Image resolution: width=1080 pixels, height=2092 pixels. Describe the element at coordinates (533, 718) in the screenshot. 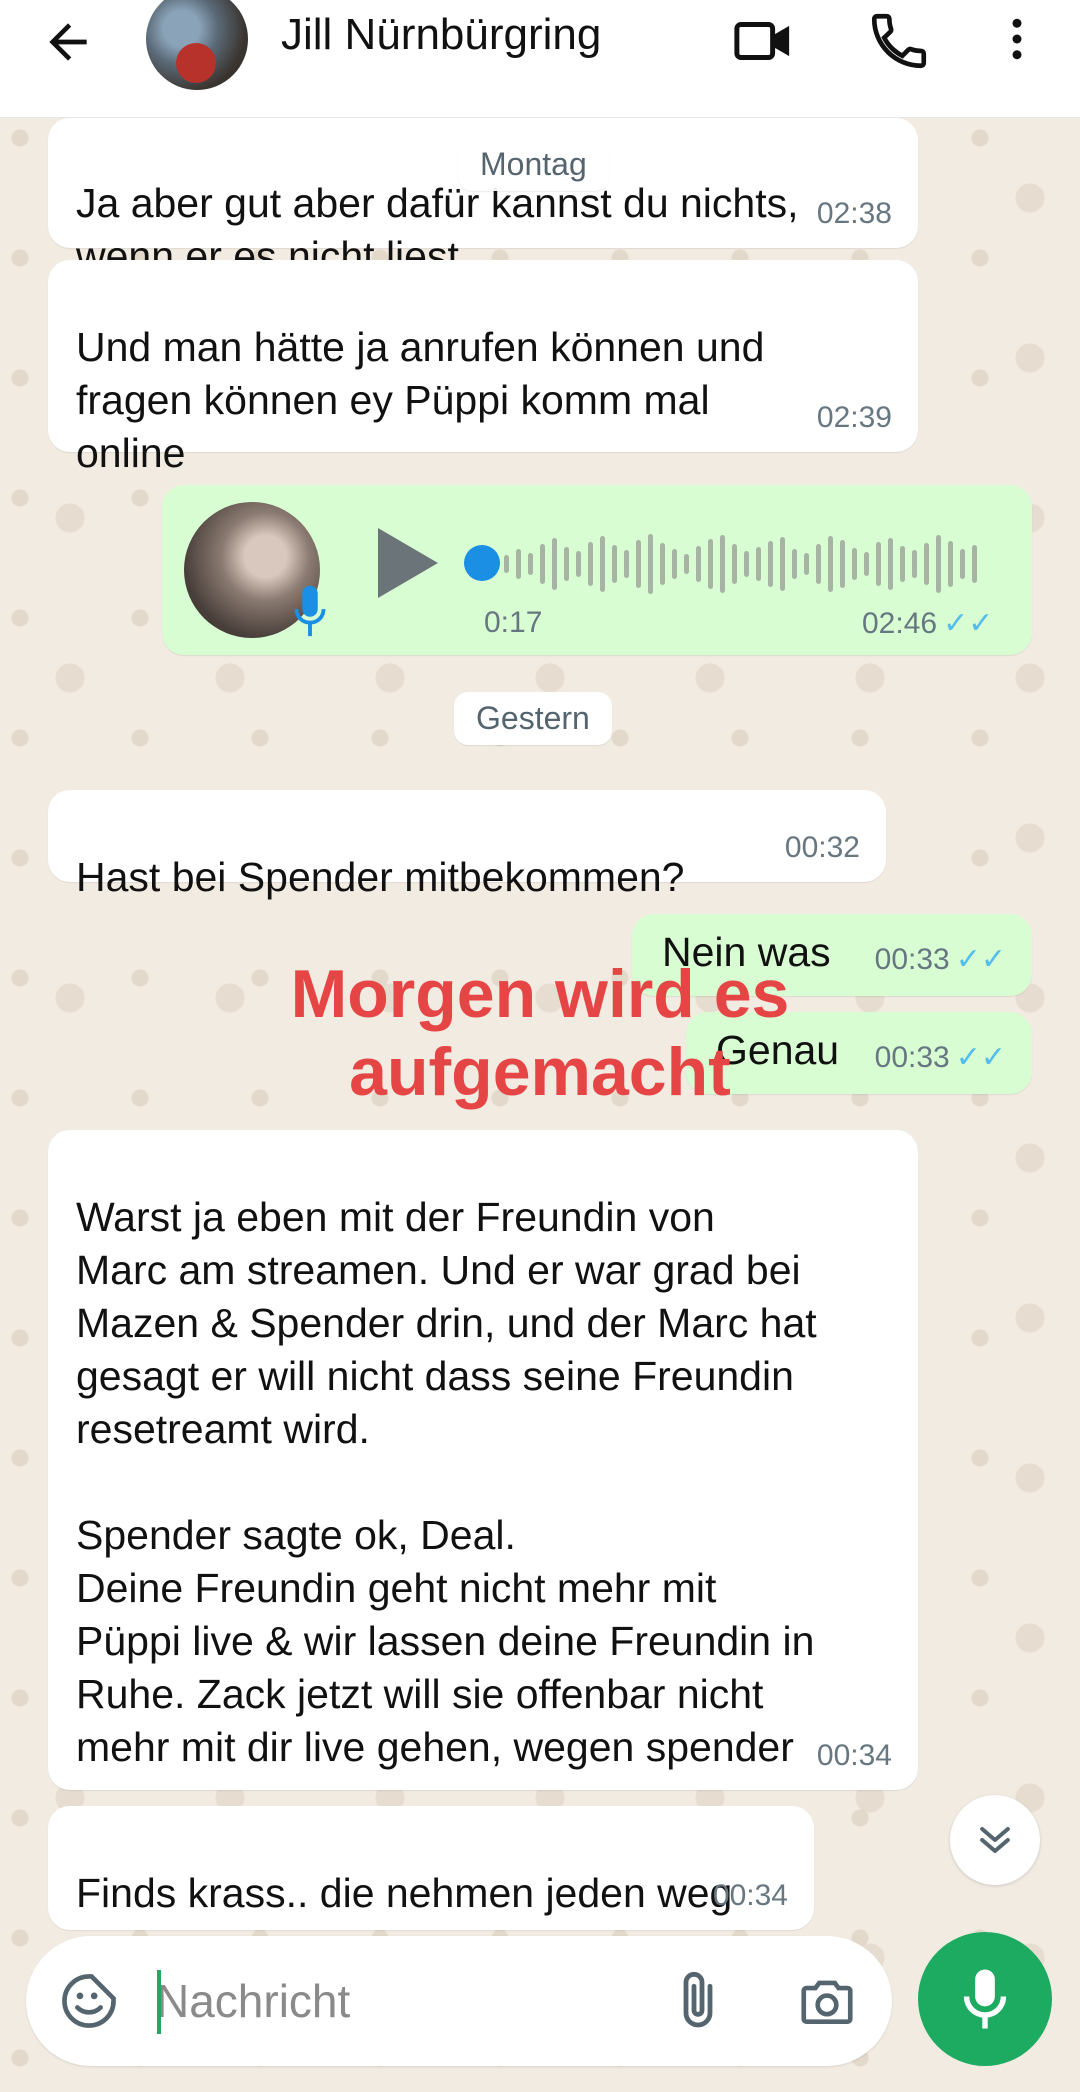

I see `day-chip-yesterday: Gestern` at that location.